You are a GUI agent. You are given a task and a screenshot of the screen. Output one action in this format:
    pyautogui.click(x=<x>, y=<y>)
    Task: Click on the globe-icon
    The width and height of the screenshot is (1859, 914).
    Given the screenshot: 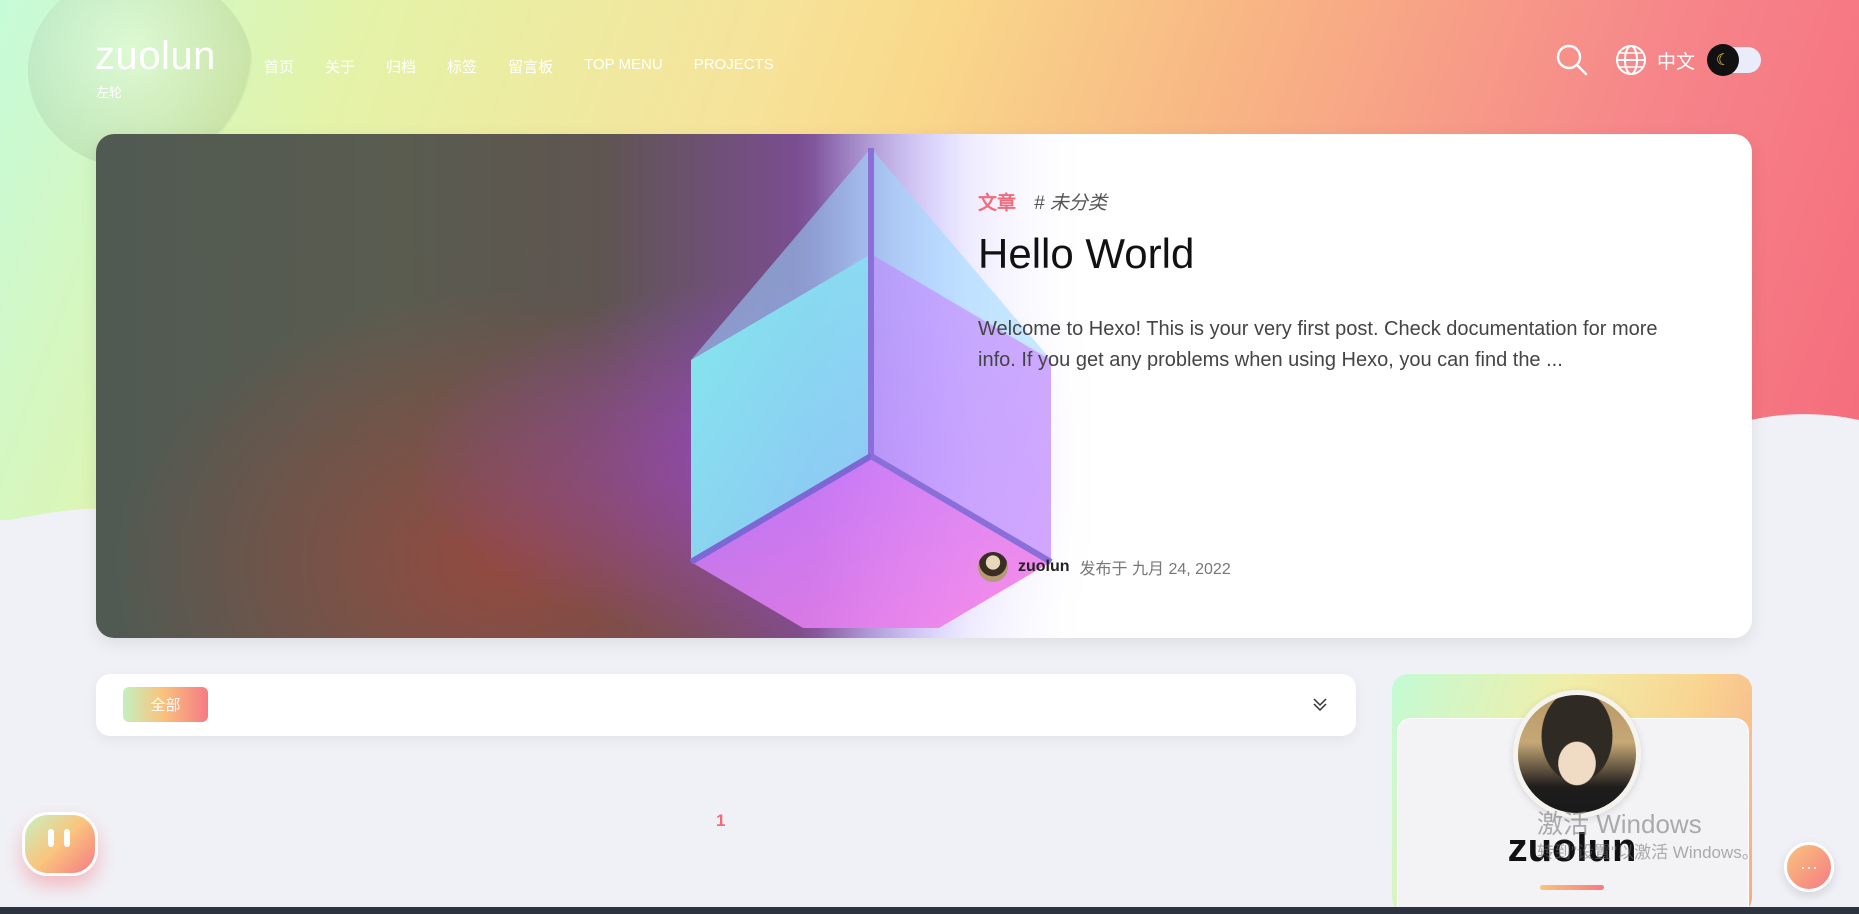 What is the action you would take?
    pyautogui.click(x=1631, y=60)
    